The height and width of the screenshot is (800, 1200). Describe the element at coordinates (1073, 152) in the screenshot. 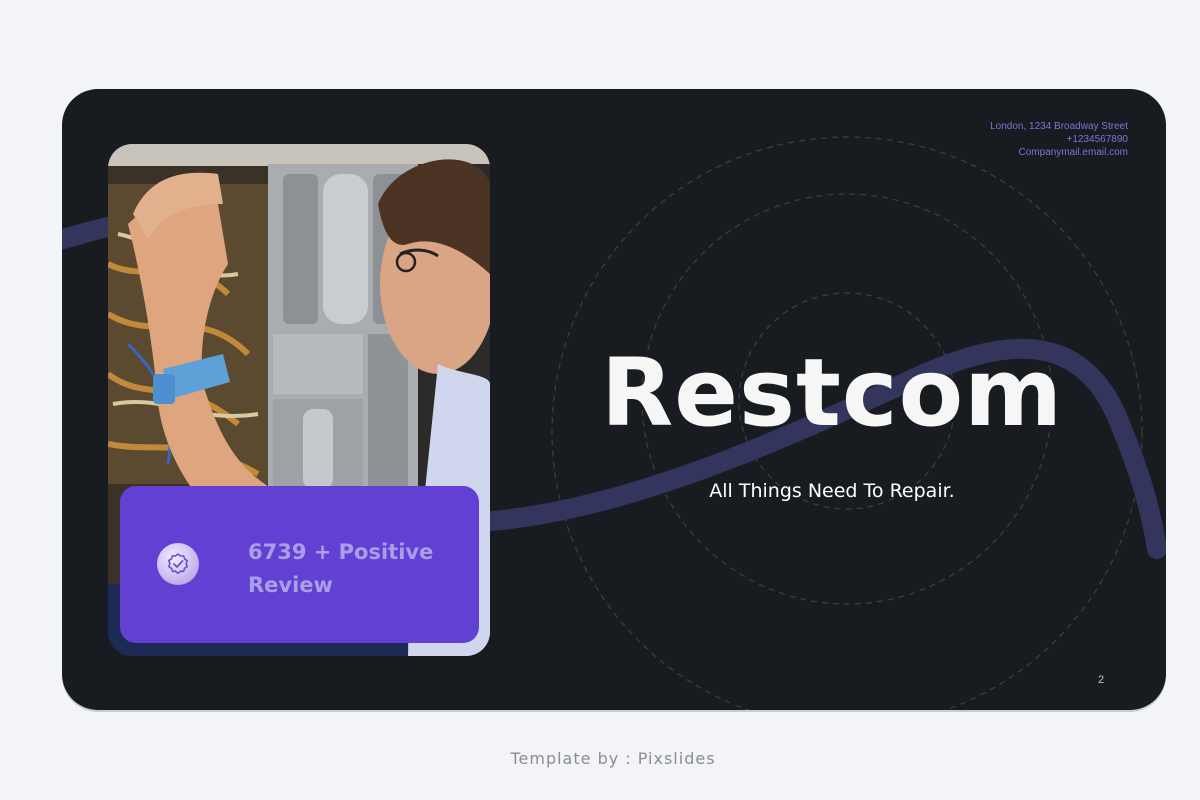

I see `contact-email: Companymail.email.com` at that location.